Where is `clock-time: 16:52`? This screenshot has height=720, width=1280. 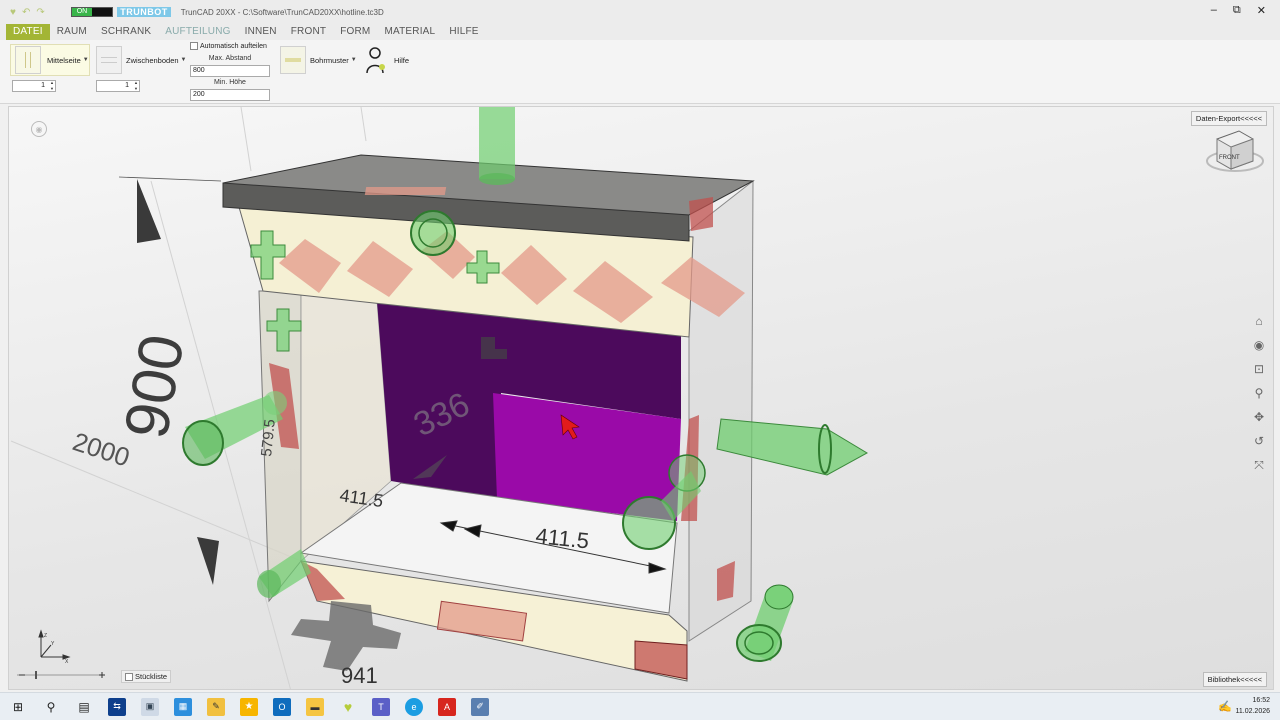 clock-time: 16:52 is located at coordinates (1261, 700).